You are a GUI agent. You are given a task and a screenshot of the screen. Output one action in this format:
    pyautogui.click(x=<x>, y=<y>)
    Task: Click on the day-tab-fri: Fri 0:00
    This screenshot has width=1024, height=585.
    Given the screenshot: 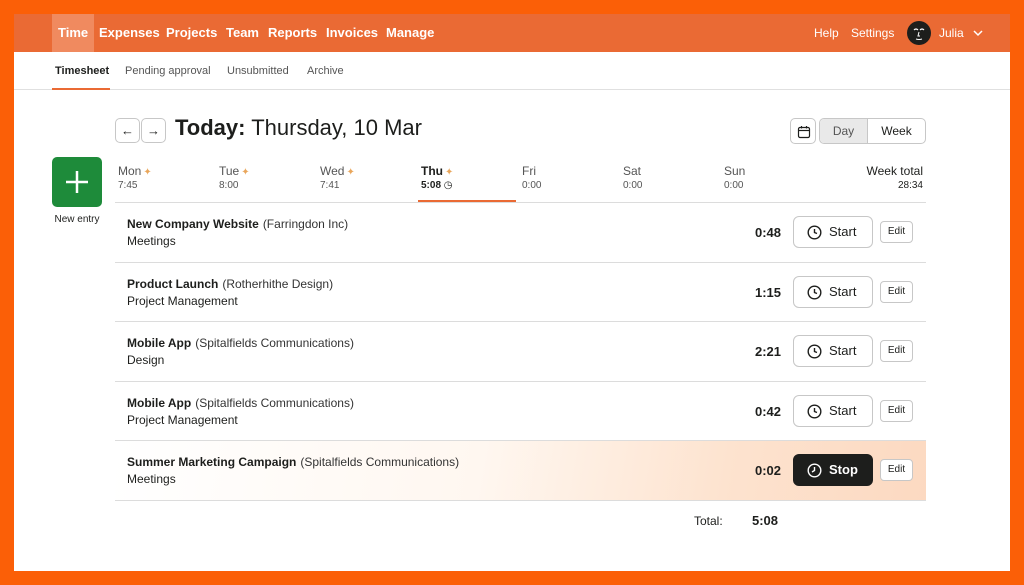 What is the action you would take?
    pyautogui.click(x=531, y=177)
    